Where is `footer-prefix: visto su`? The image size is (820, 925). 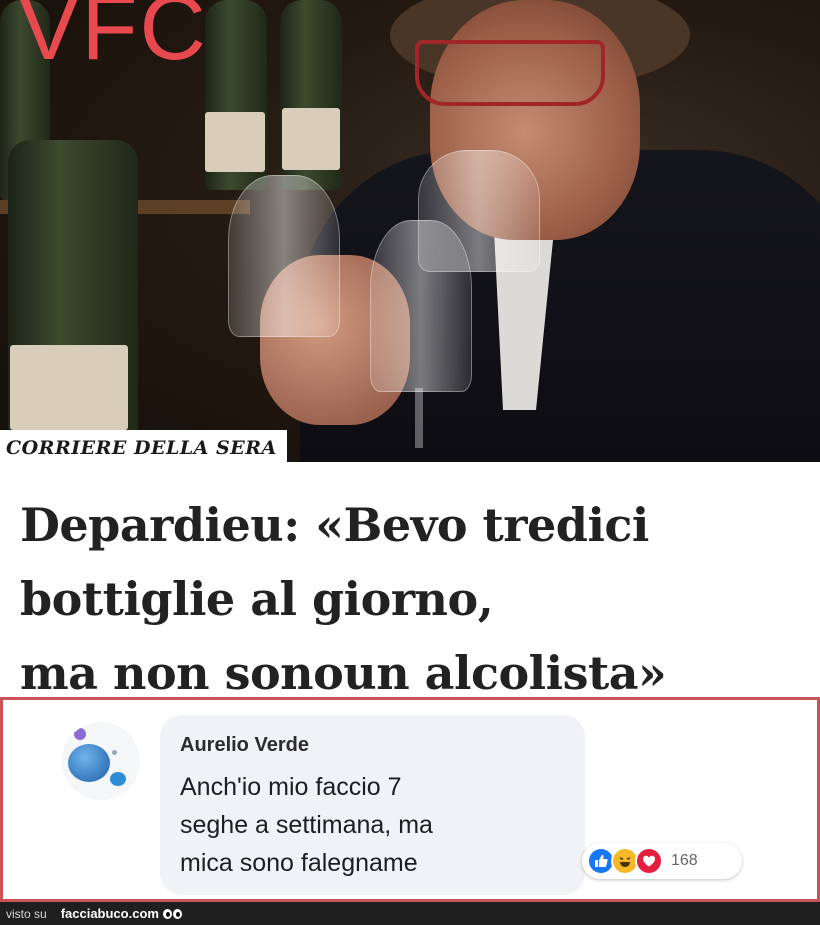
footer-prefix: visto su is located at coordinates (26, 913).